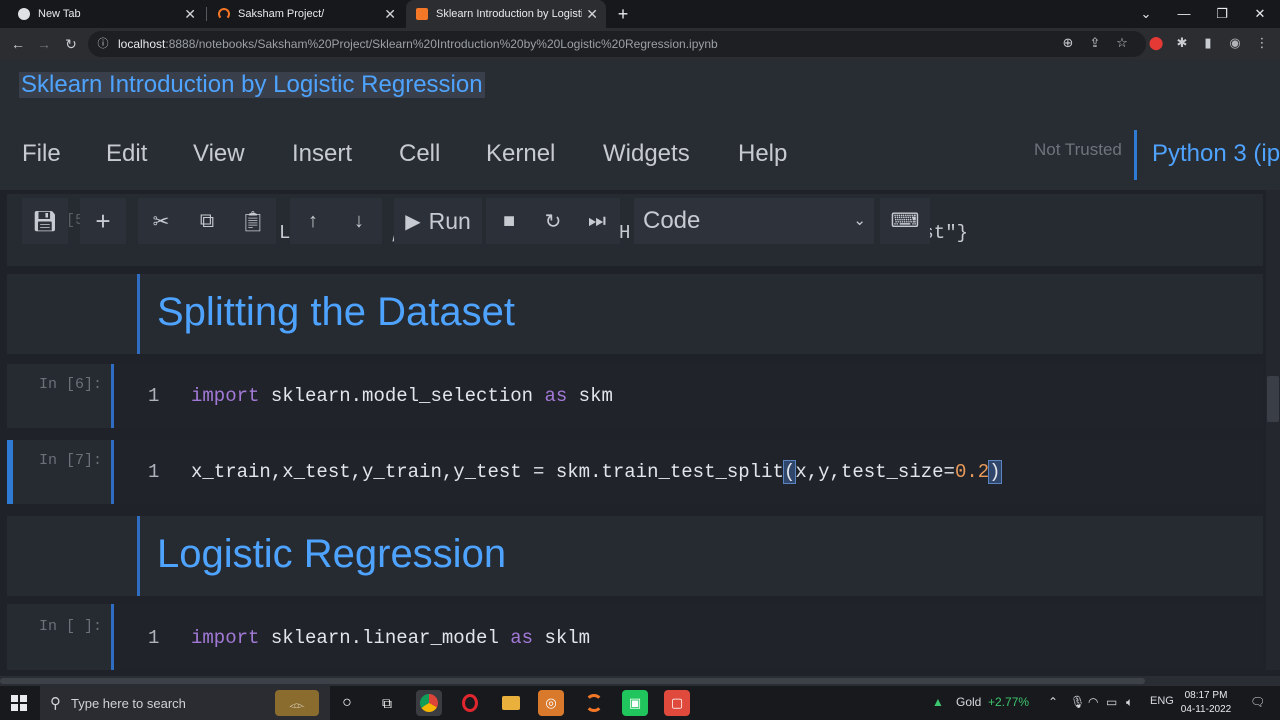 This screenshot has height=720, width=1280. I want to click on fast-forward-icon: ⏭︎, so click(597, 221).